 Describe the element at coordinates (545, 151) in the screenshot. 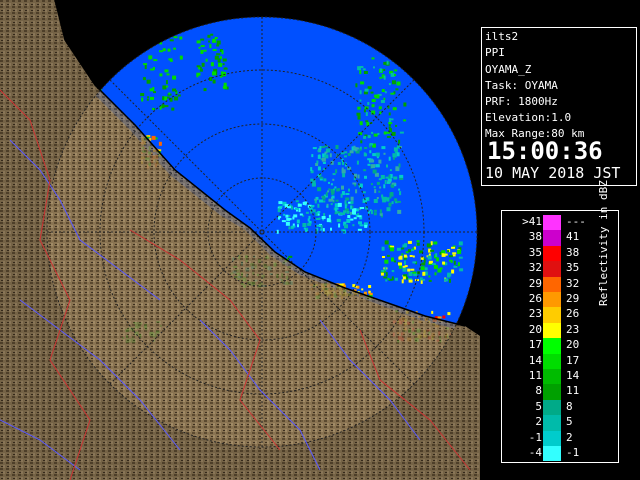

I see `scan-time: 15:00:36` at that location.